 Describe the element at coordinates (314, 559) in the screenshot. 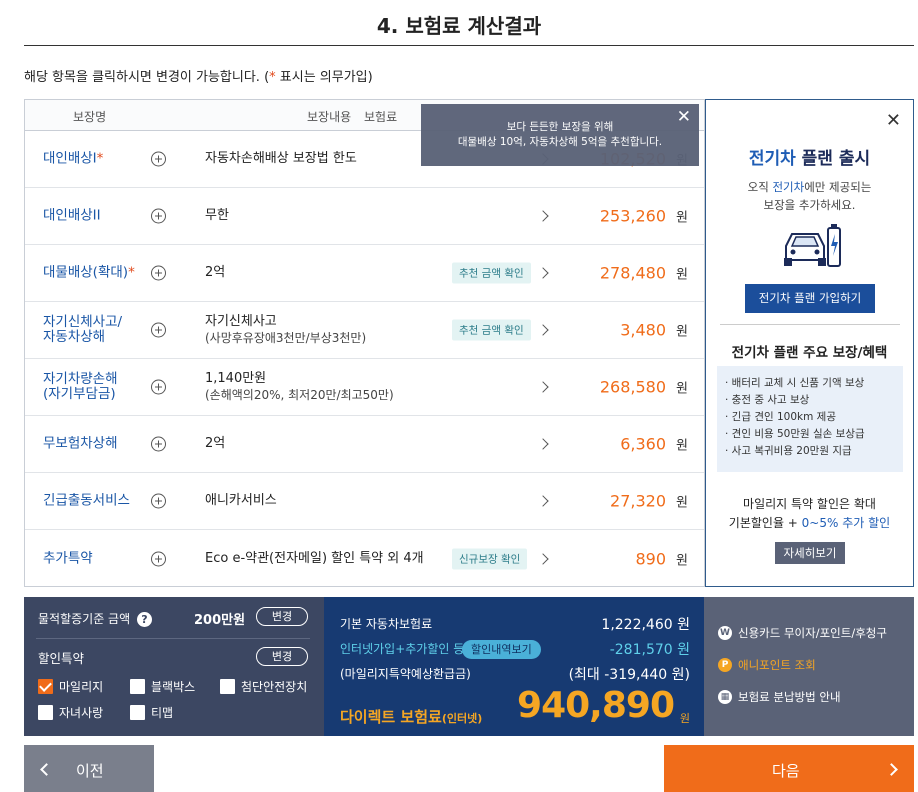

I see `coverage-content: Eco e-약관(전자메일) 할인 특약 외 4개` at that location.